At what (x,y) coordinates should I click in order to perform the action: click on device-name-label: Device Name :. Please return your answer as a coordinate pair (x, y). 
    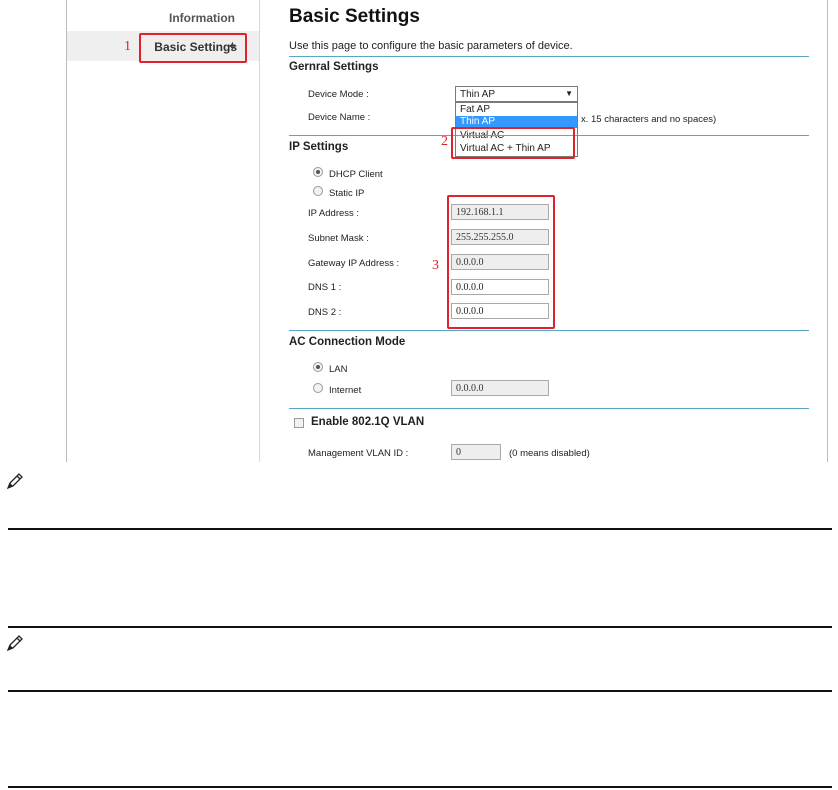
    Looking at the image, I should click on (339, 117).